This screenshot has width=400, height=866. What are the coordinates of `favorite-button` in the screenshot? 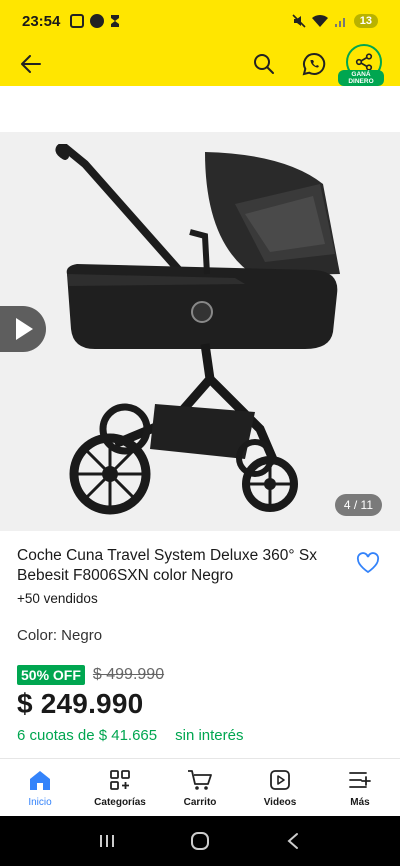 It's located at (368, 563).